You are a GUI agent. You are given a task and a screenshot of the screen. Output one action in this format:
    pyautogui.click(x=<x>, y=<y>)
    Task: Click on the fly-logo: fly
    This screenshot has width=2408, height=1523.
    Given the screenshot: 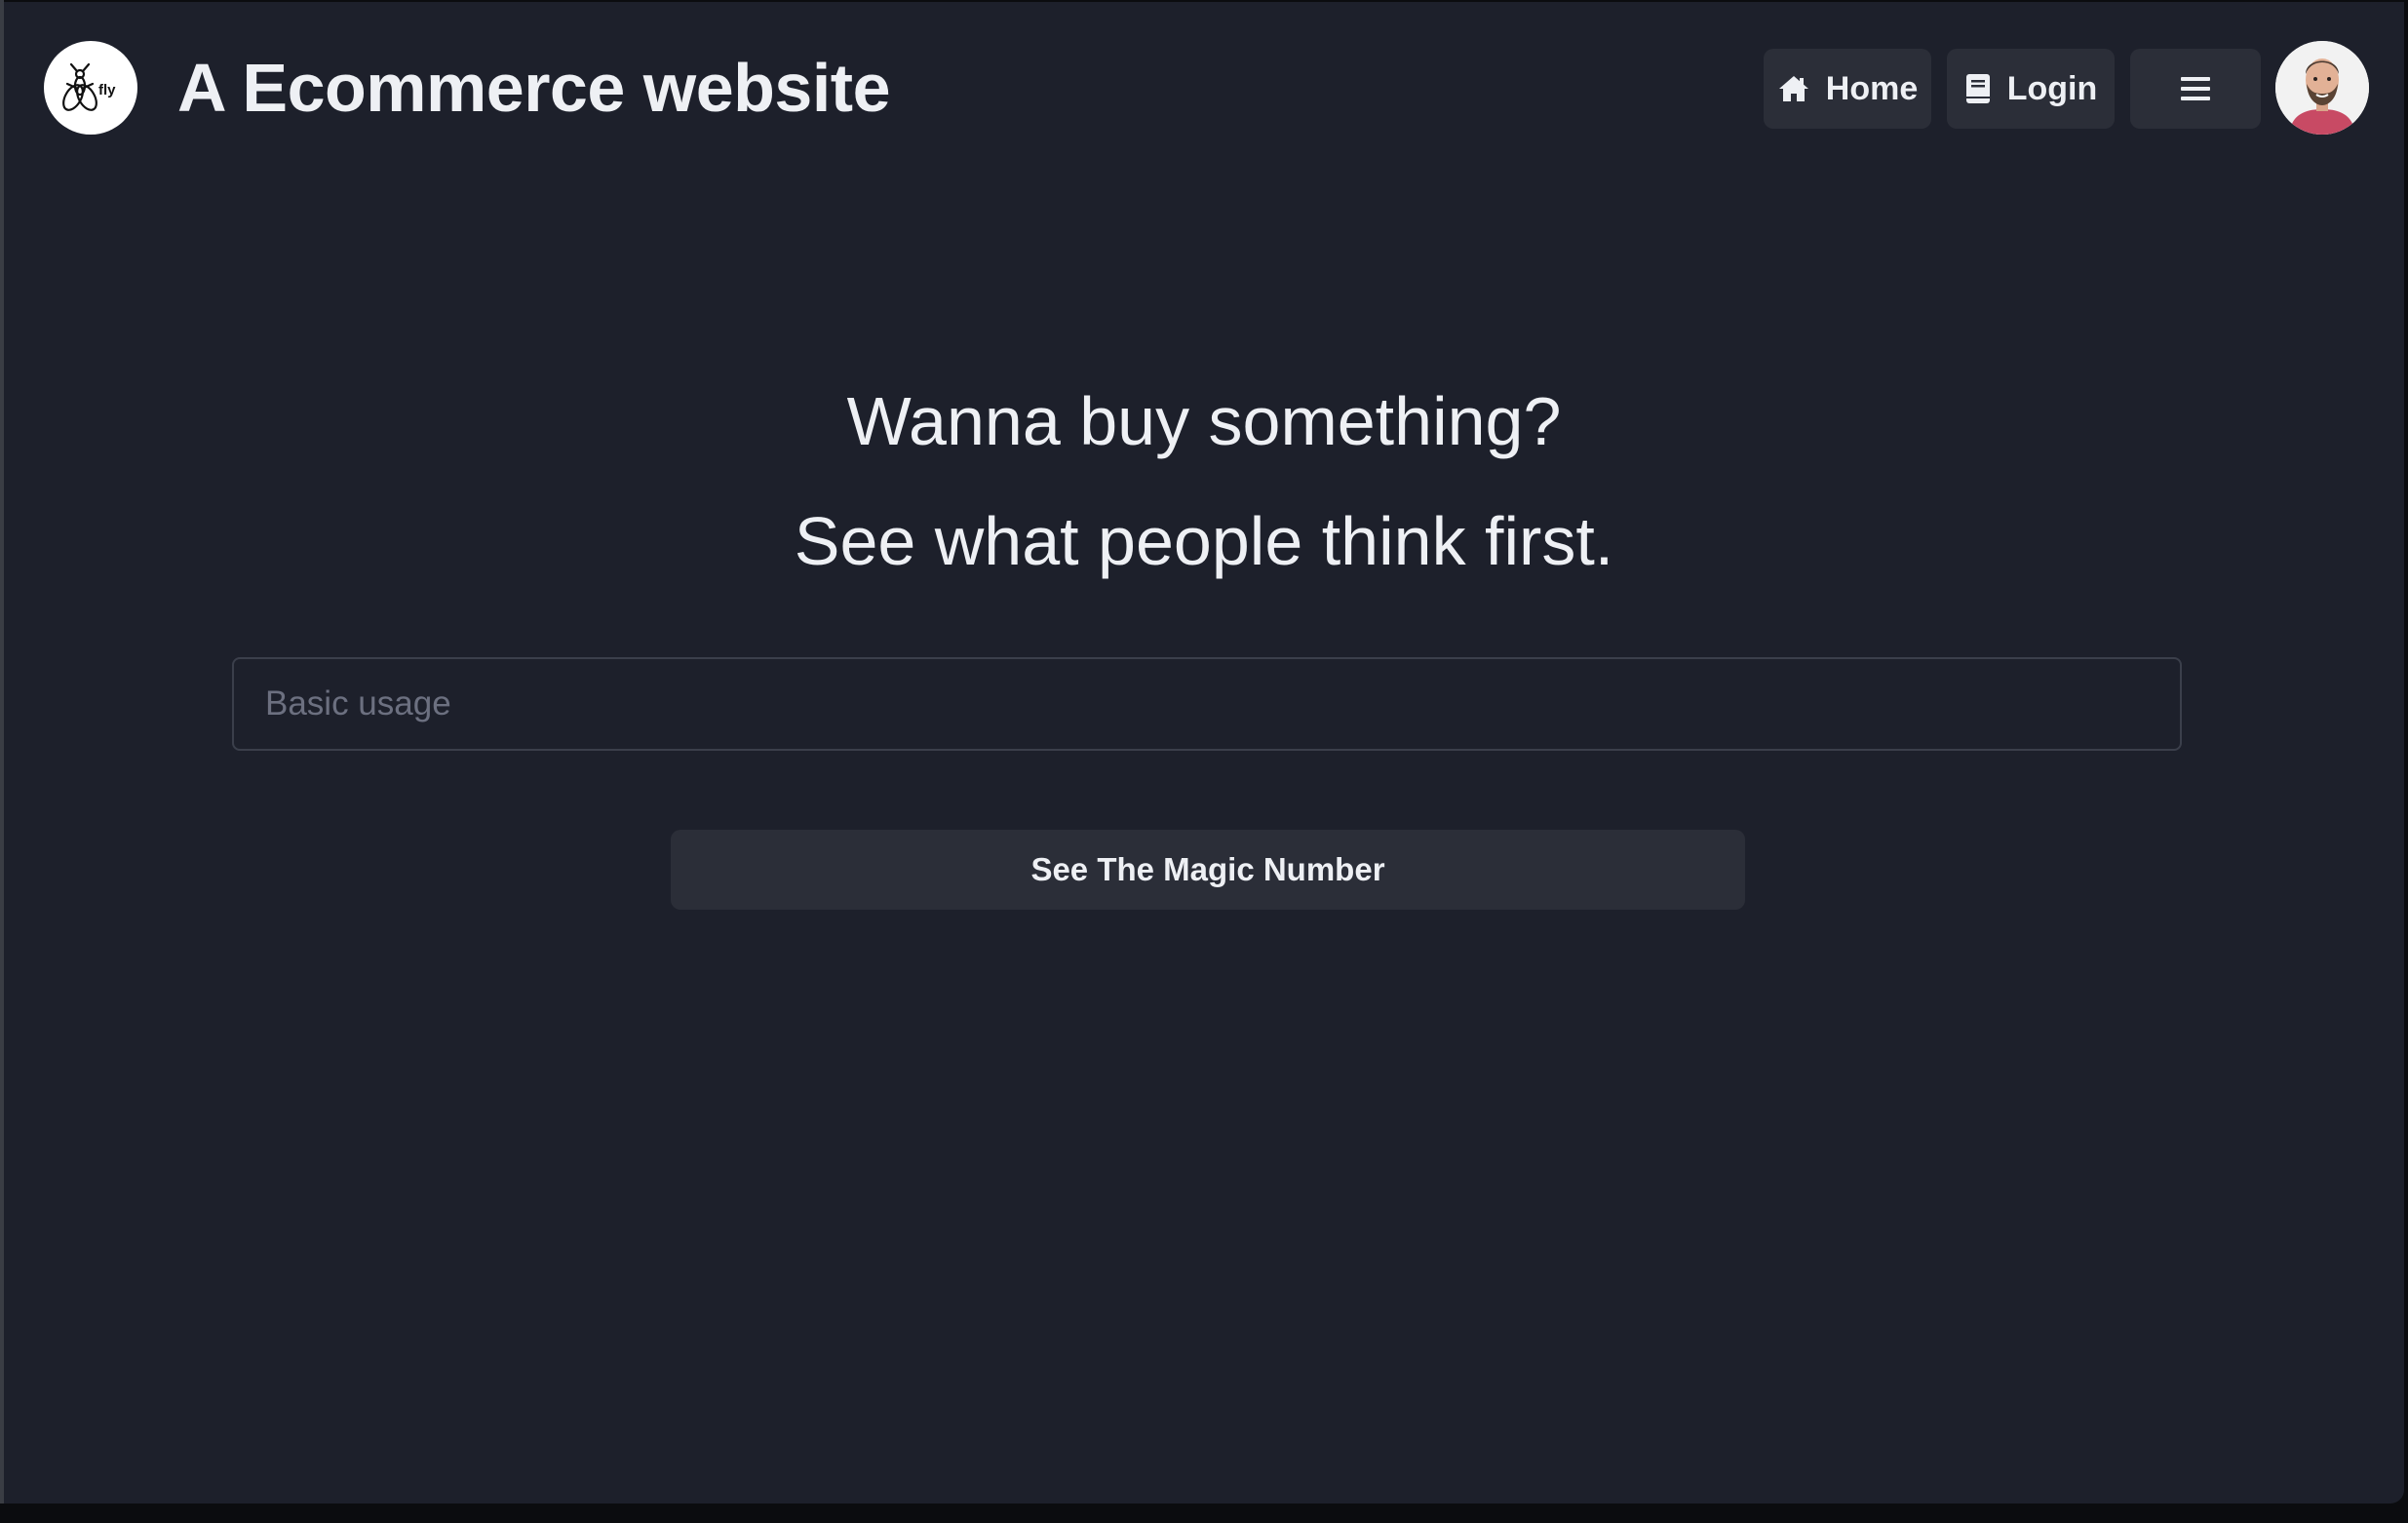 What is the action you would take?
    pyautogui.click(x=90, y=88)
    